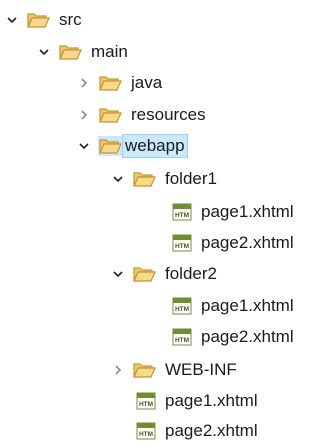 The width and height of the screenshot is (325, 446). I want to click on tree-item-java: java, so click(120, 83).